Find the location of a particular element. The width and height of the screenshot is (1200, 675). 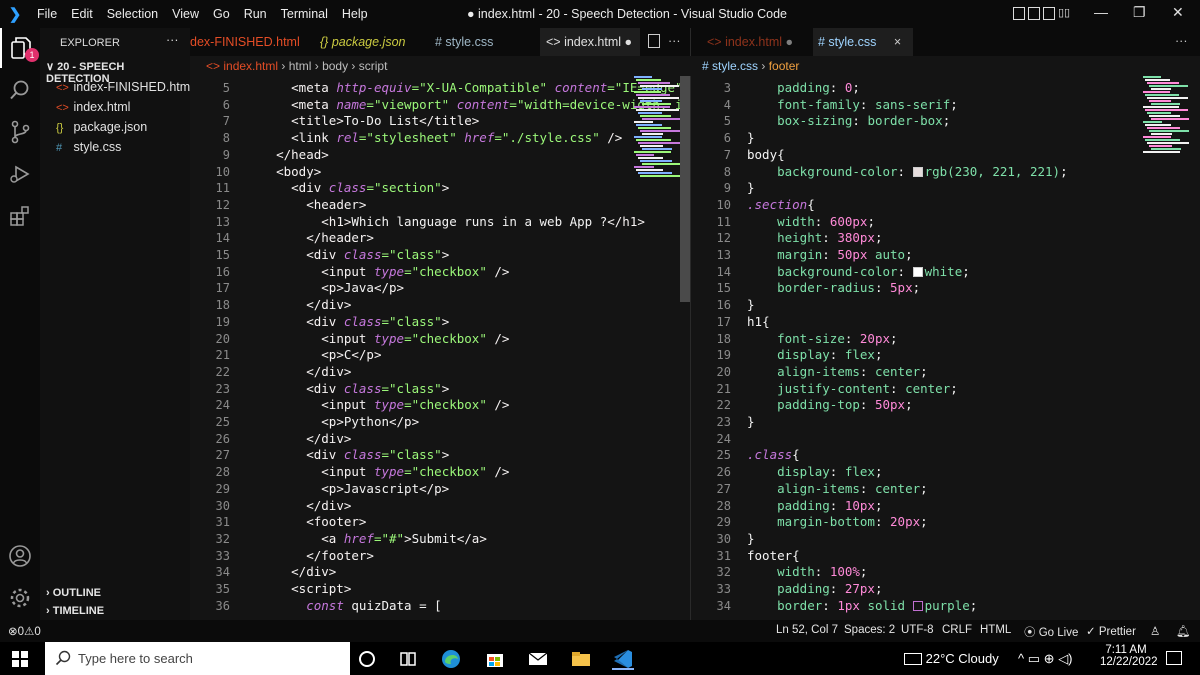

tab-package-json: {} package.json is located at coordinates (370, 42).